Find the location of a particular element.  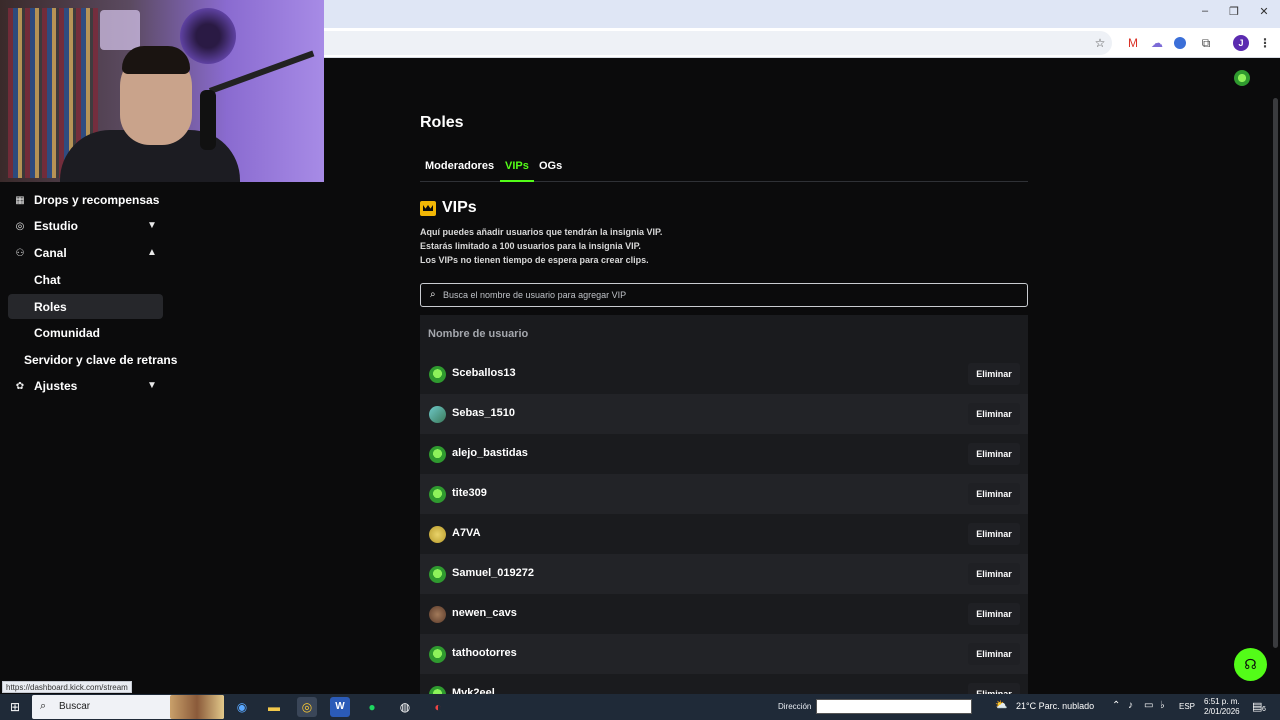

sidebar-item-label: Estudio is located at coordinates (56, 226).